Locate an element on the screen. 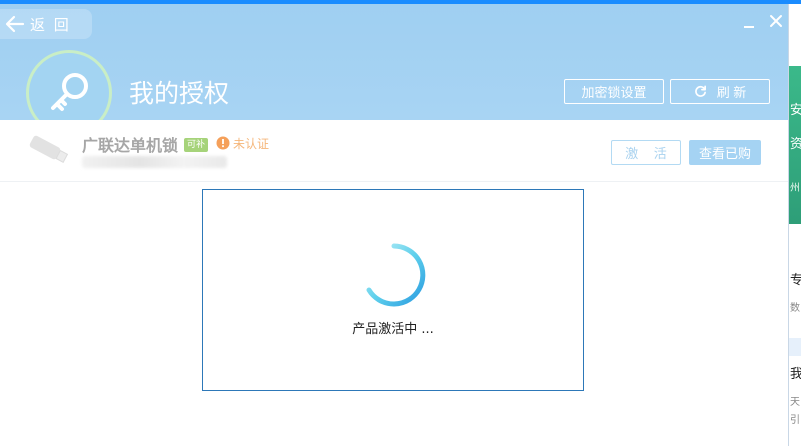 This screenshot has width=801, height=446. lock-settings-button: 加密锁设置 is located at coordinates (614, 91).